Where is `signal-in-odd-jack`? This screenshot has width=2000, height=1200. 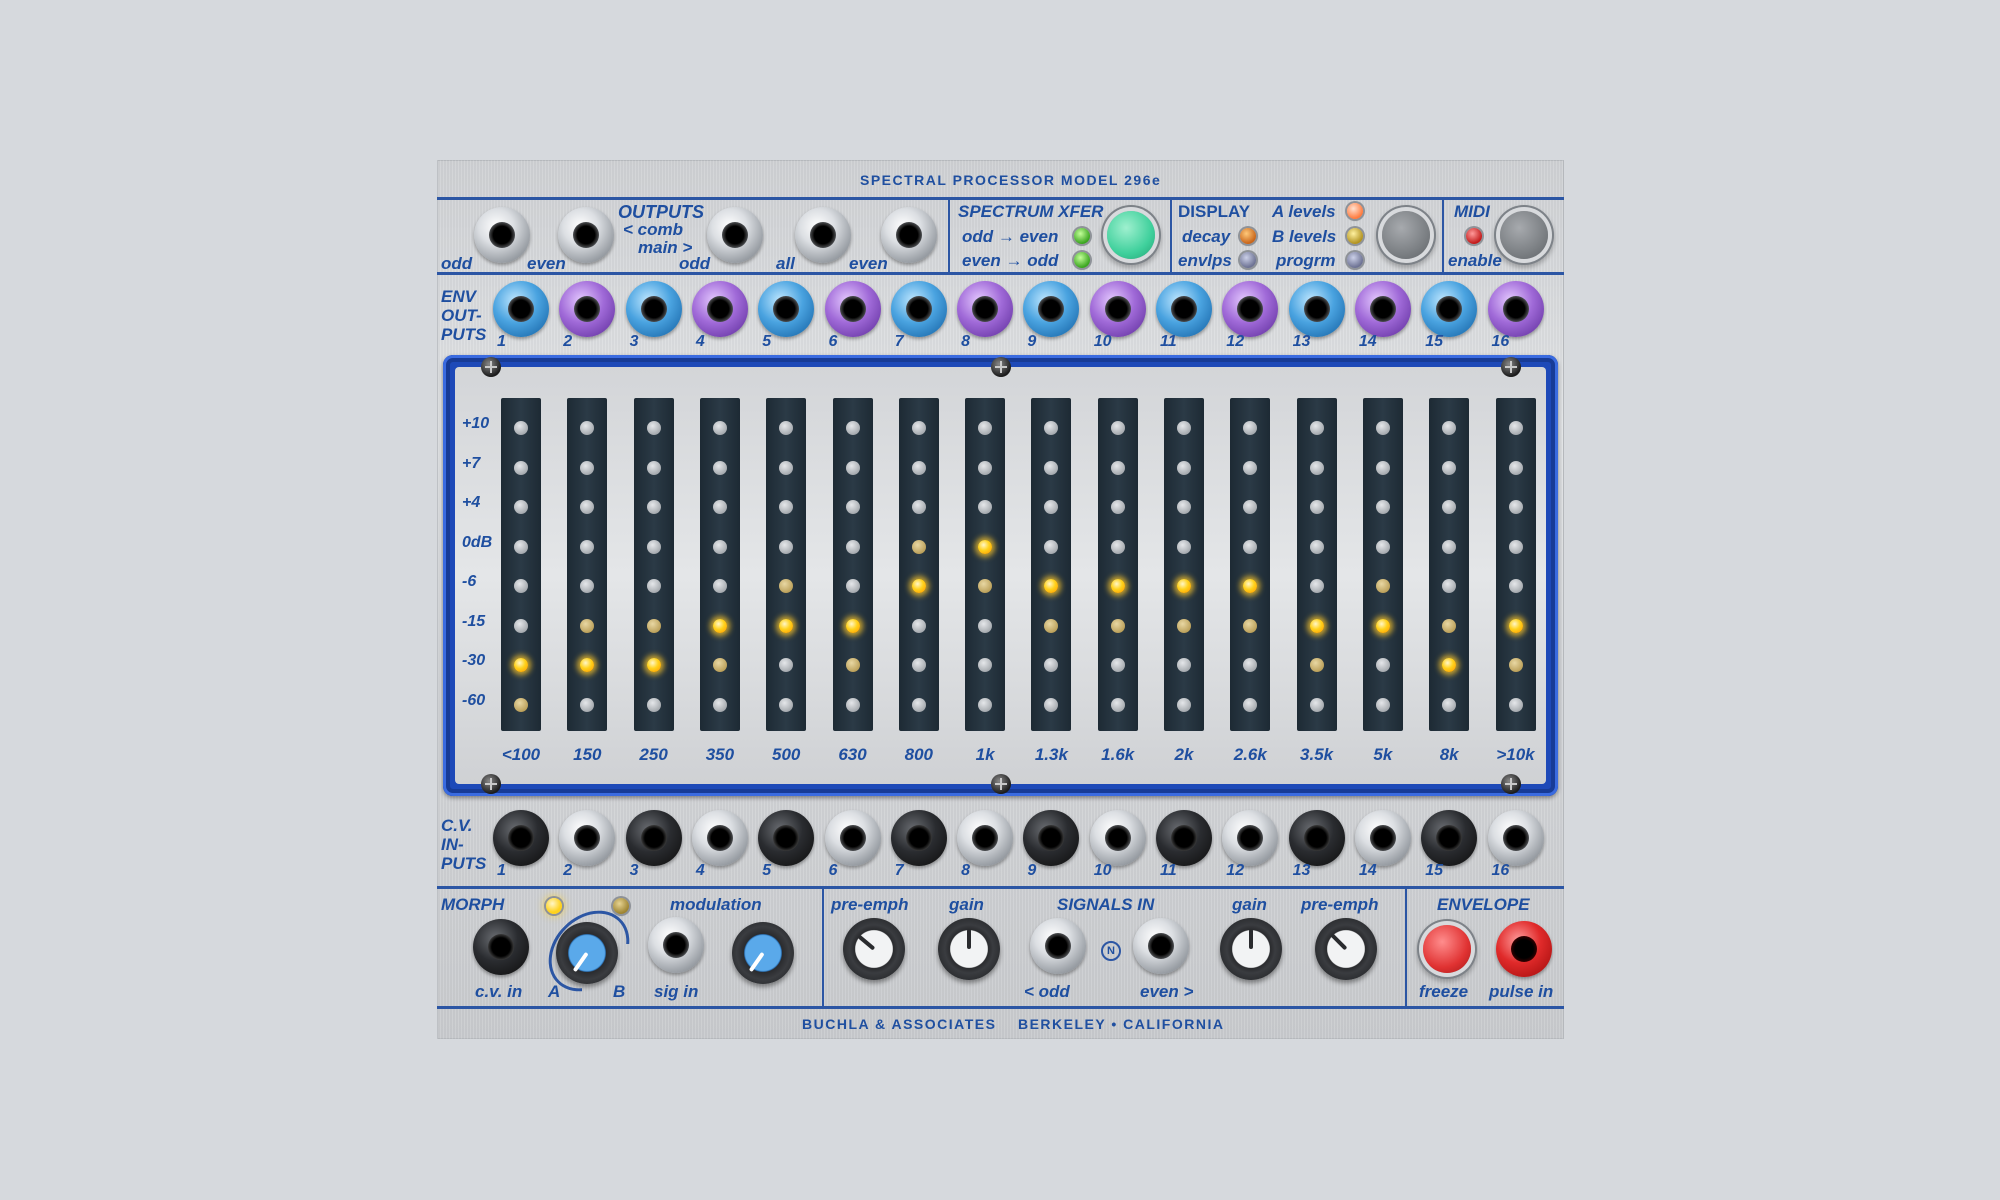
signal-in-odd-jack is located at coordinates (1058, 946).